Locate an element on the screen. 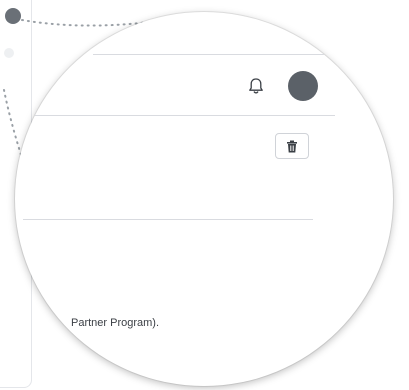  notifications-button is located at coordinates (256, 86).